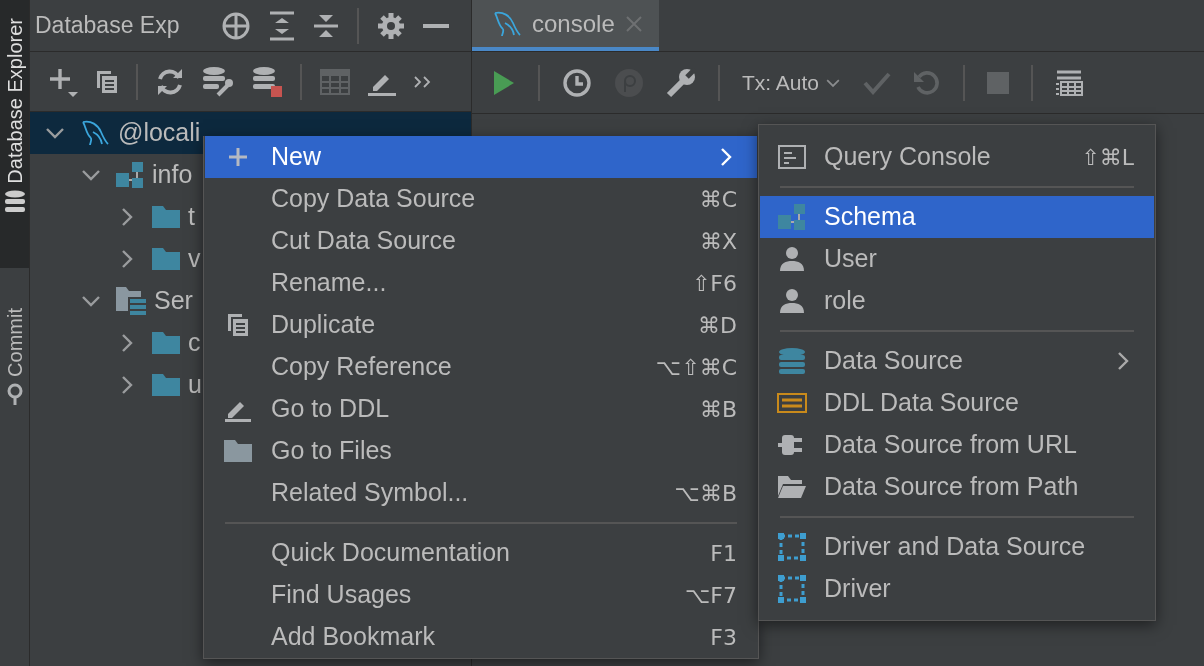 This screenshot has width=1204, height=666. I want to click on shortcut-label: ⌘X, so click(718, 241).